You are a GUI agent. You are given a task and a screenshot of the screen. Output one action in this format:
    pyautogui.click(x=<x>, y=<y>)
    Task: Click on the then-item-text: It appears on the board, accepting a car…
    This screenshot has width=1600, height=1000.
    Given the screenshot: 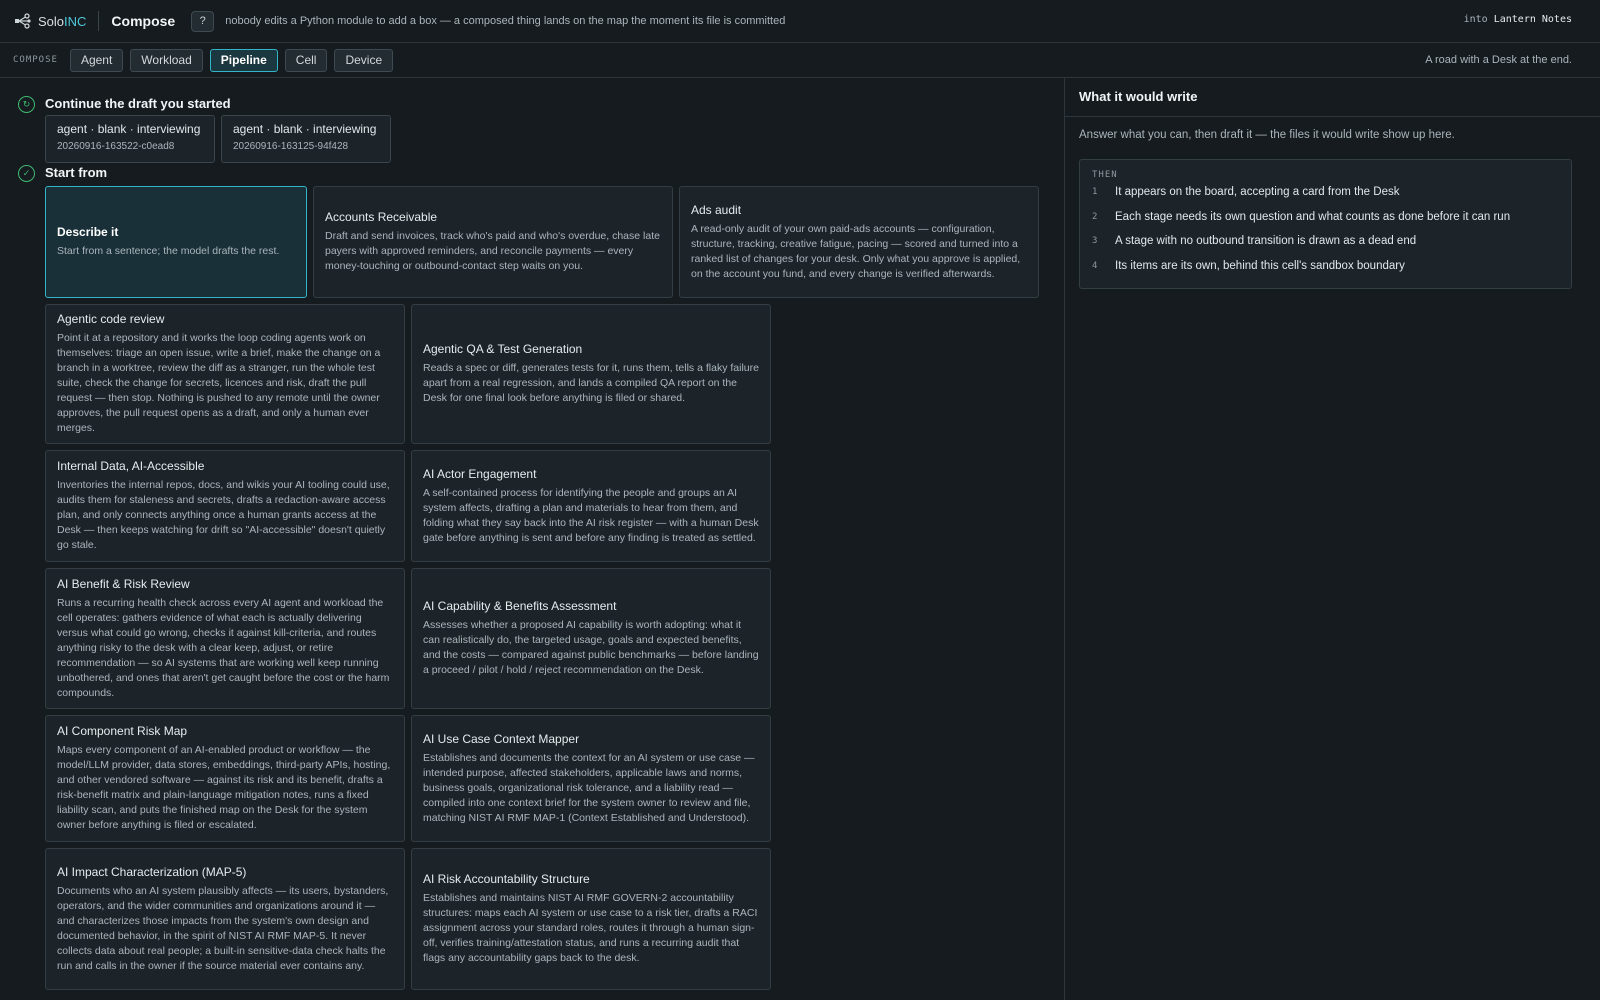 What is the action you would take?
    pyautogui.click(x=1257, y=192)
    